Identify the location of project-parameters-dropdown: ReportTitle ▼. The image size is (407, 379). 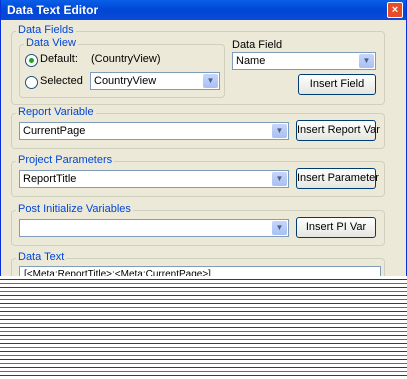
(154, 179).